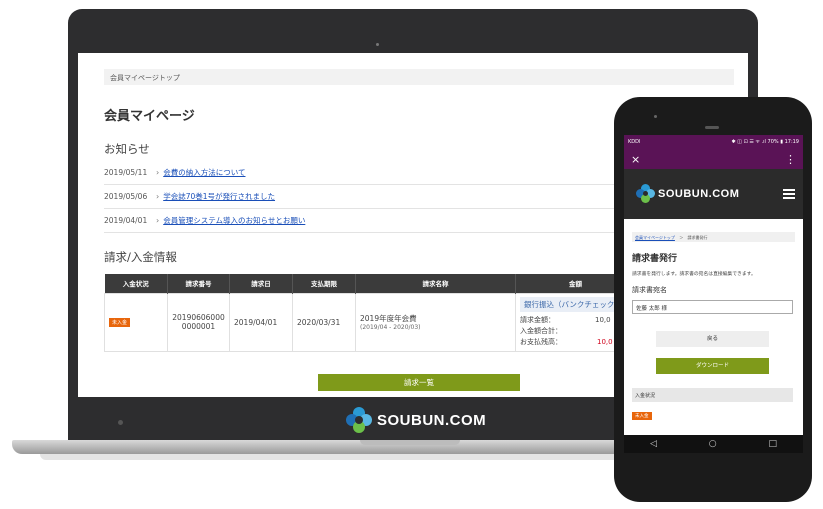 This screenshot has height=509, width=823. I want to click on site-header: SOUBUN.COM, so click(713, 194).